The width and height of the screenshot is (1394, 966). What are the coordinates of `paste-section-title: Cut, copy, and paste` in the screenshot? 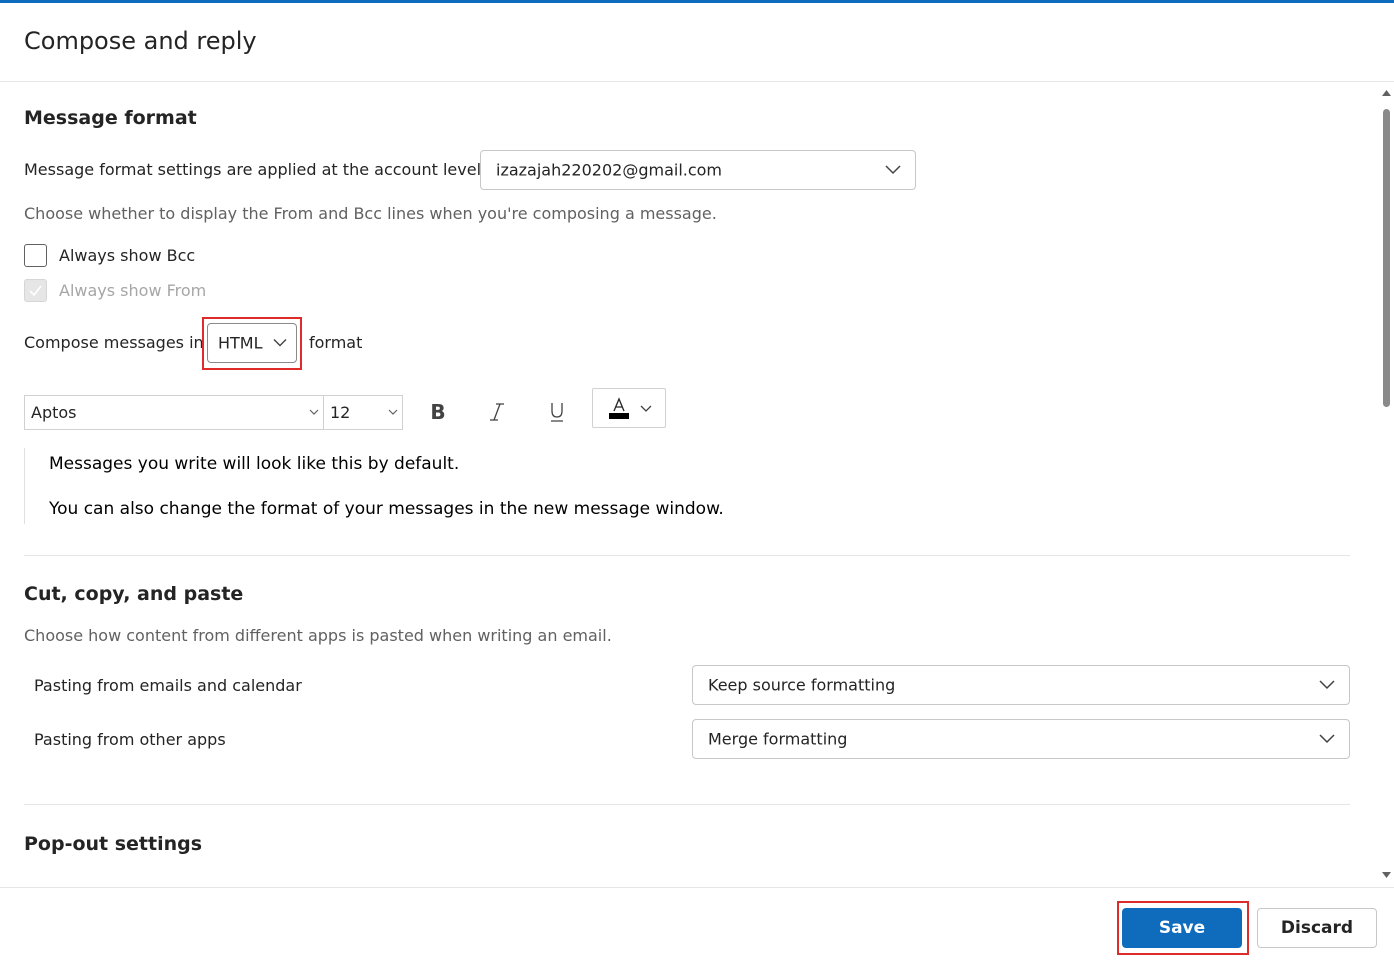 It's located at (134, 594).